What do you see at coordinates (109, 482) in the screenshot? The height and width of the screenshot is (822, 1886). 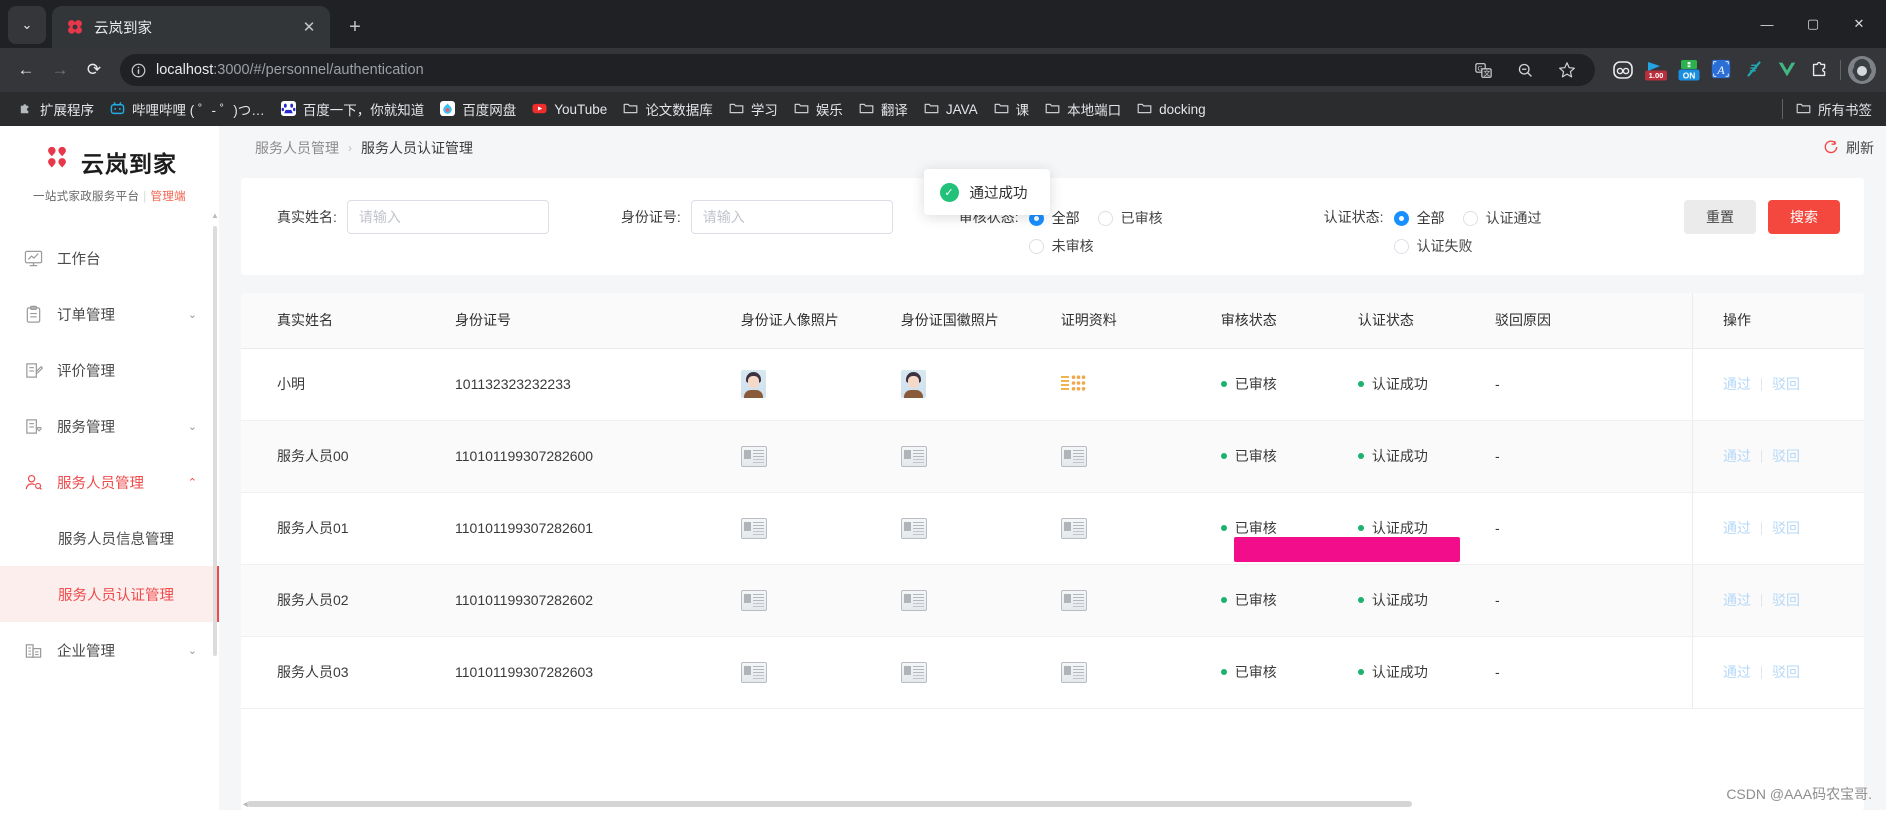 I see `sidebar-item-personnel: 服务人员管理 ⌃` at bounding box center [109, 482].